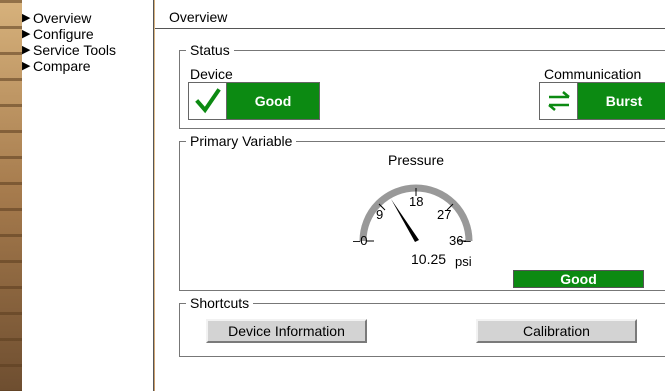 The image size is (665, 391). I want to click on nav-item-overview: ▶ Overview, so click(87, 18).